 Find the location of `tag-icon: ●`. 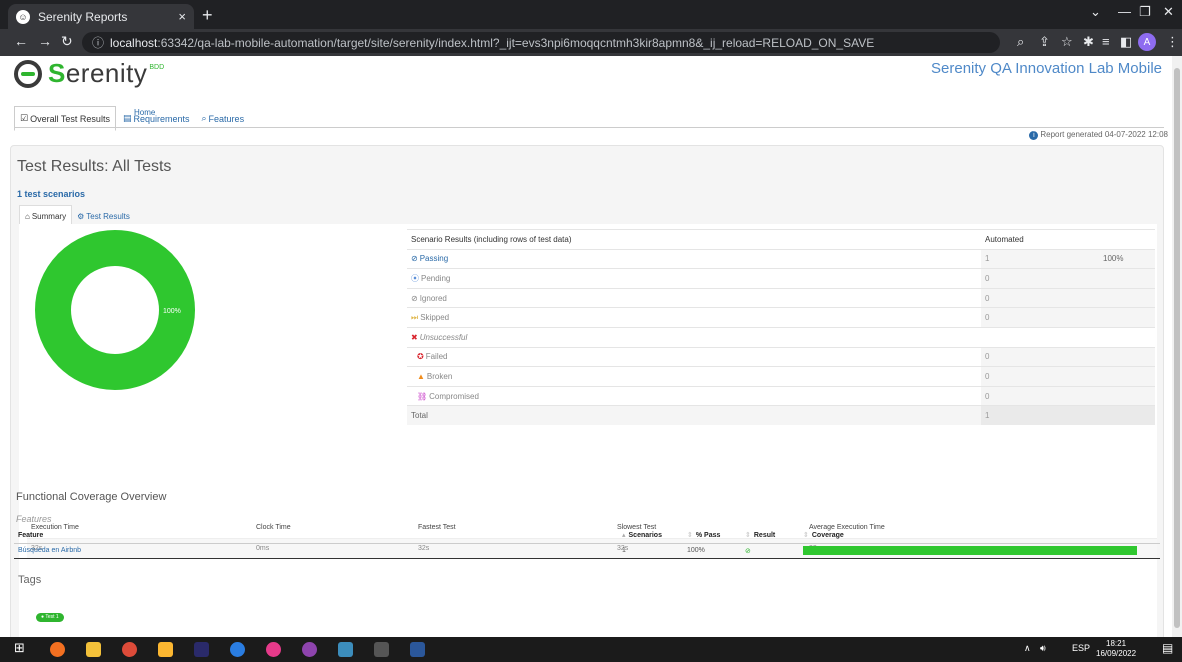

tag-icon: ● is located at coordinates (43, 617).